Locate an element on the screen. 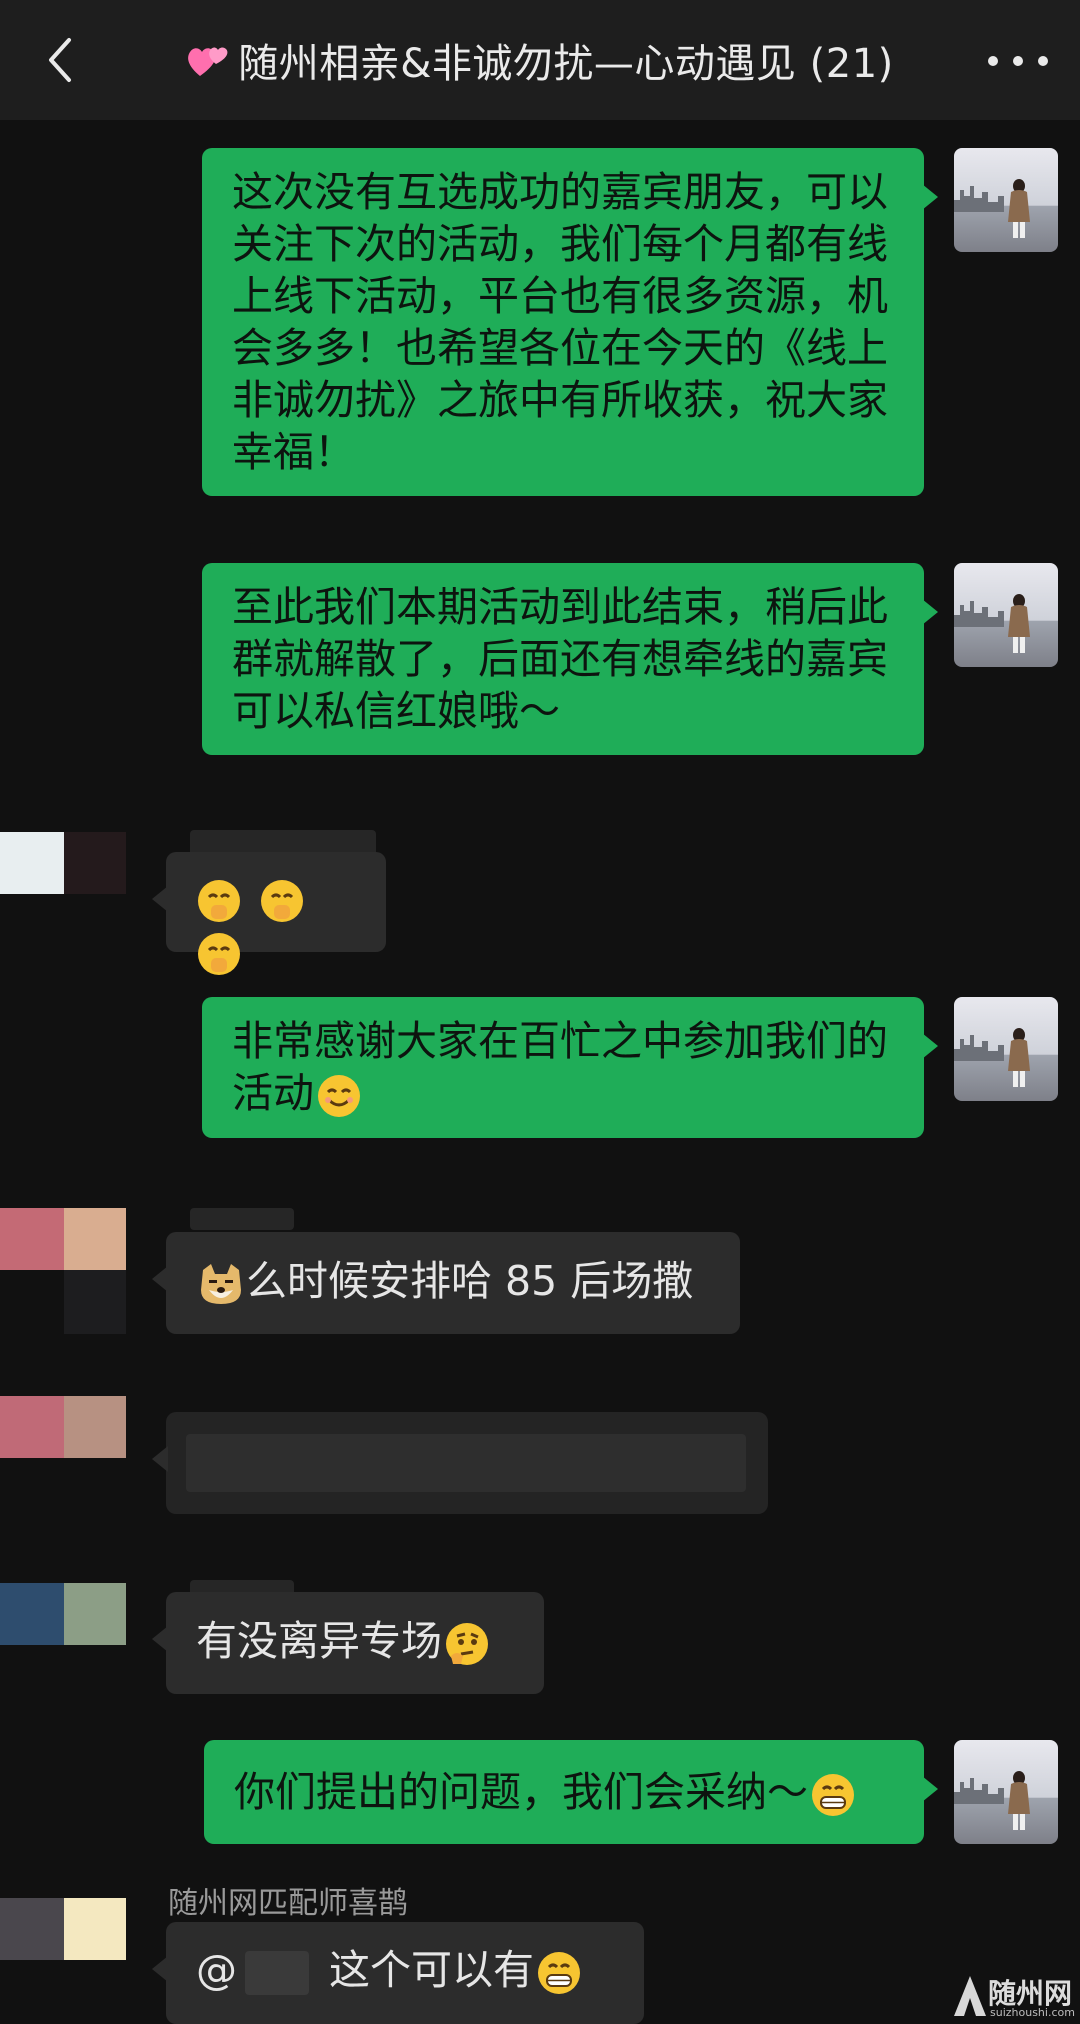 The height and width of the screenshot is (2024, 1080). watermark-logo-icon is located at coordinates (970, 1996).